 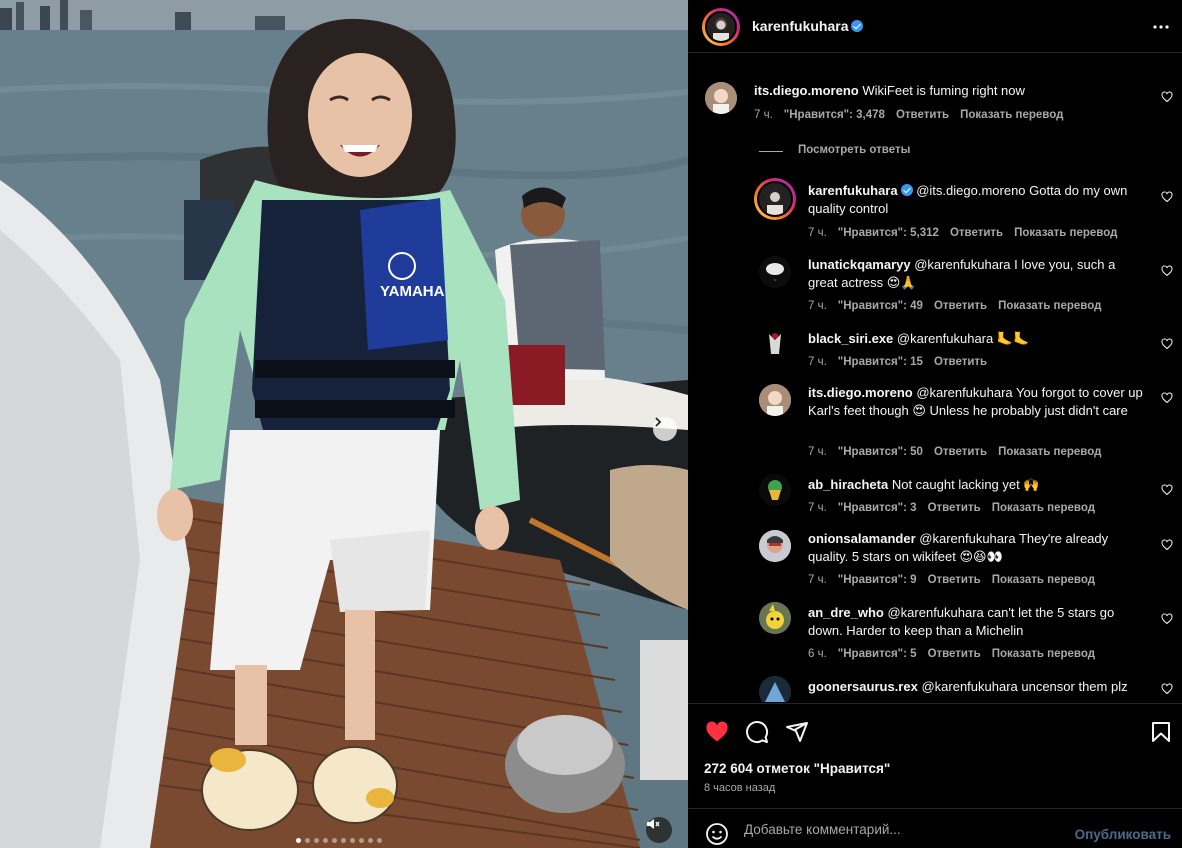 I want to click on comment-time: 6 ч., so click(x=817, y=654).